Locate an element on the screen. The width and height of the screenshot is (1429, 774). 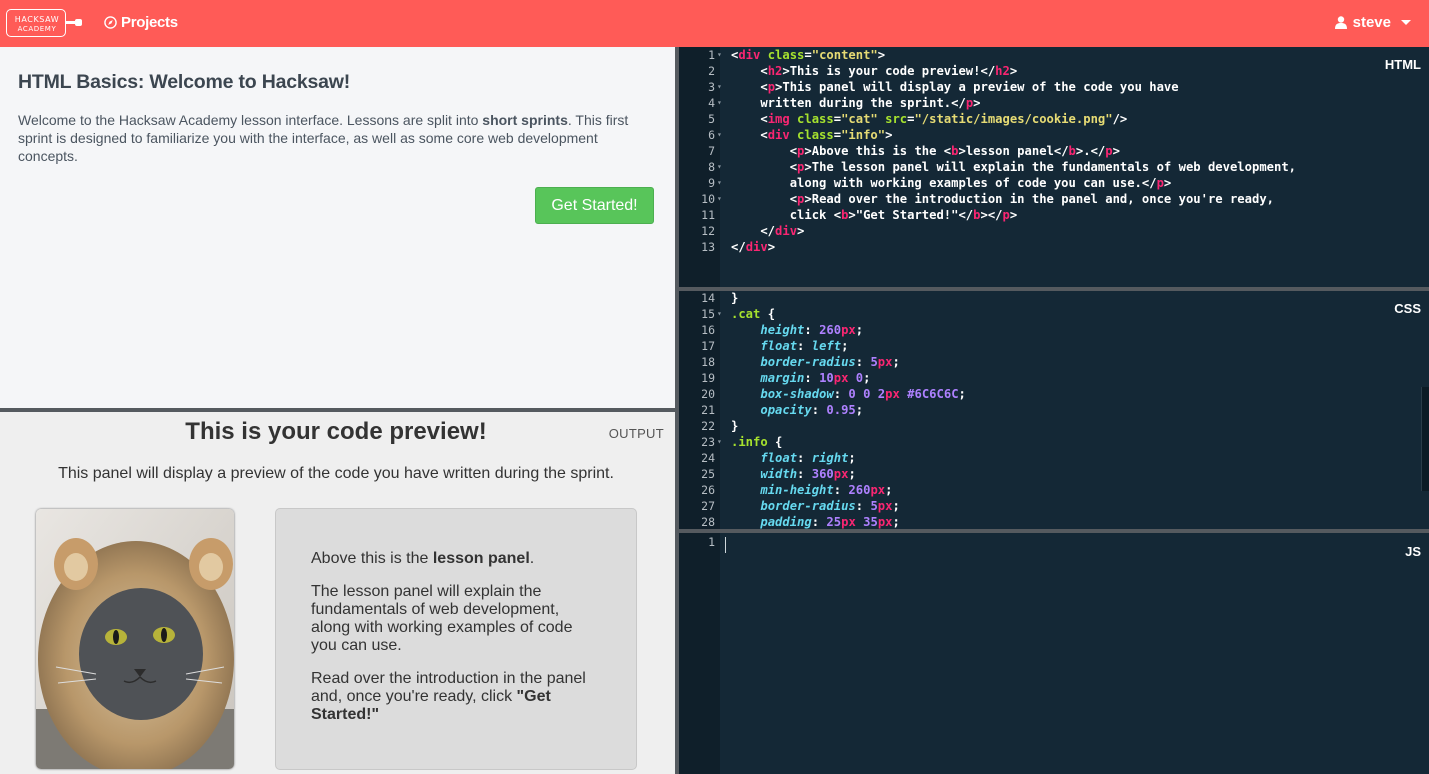
line-number: 17 is located at coordinates (708, 346).